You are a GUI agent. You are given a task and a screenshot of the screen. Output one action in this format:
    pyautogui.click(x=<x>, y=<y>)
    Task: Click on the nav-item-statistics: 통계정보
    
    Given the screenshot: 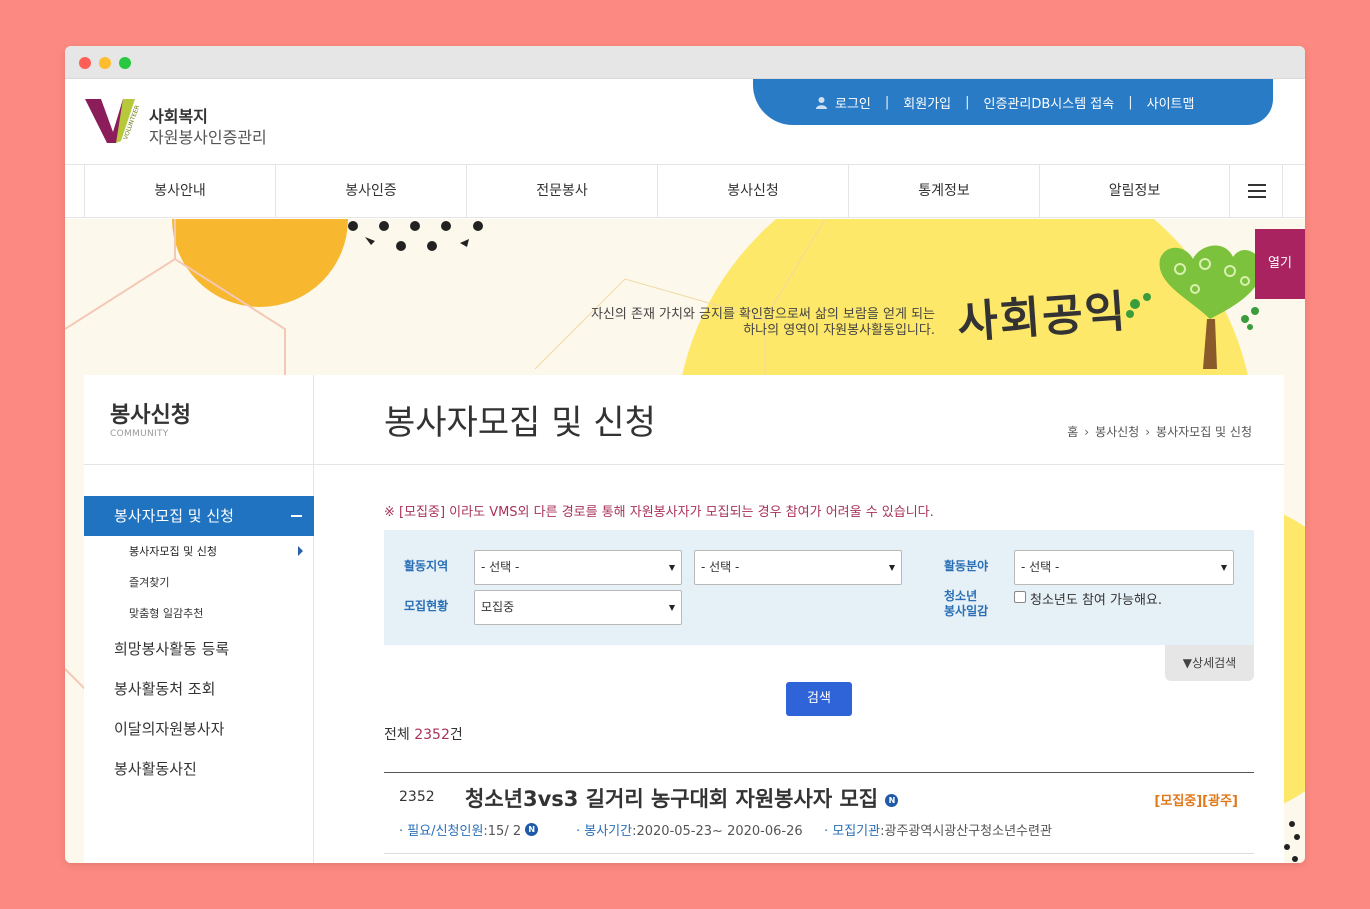 What is the action you would take?
    pyautogui.click(x=943, y=191)
    